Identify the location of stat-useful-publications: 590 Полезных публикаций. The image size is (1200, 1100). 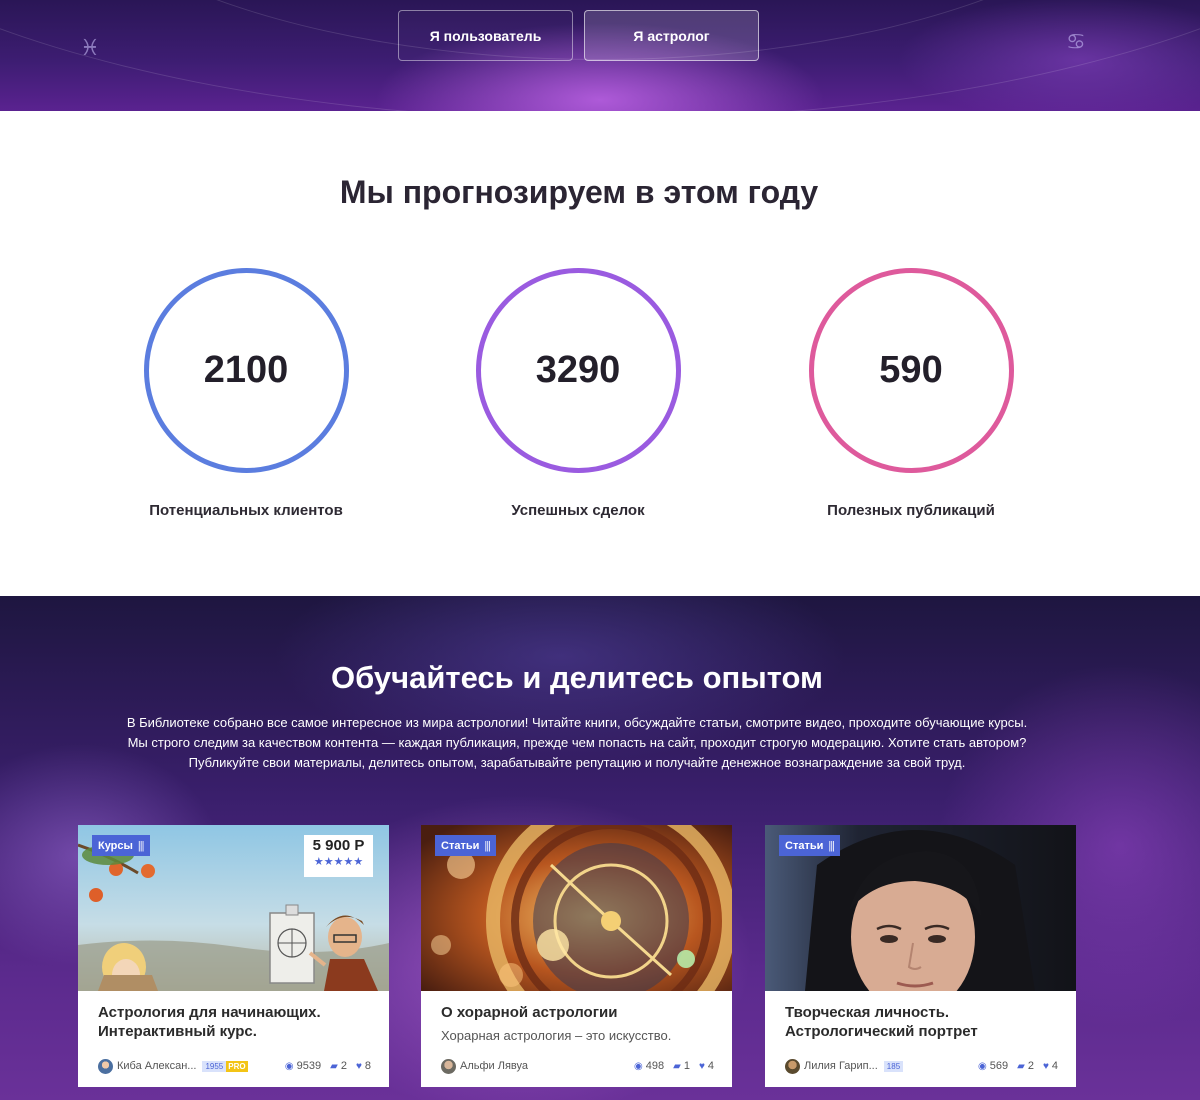
(911, 393).